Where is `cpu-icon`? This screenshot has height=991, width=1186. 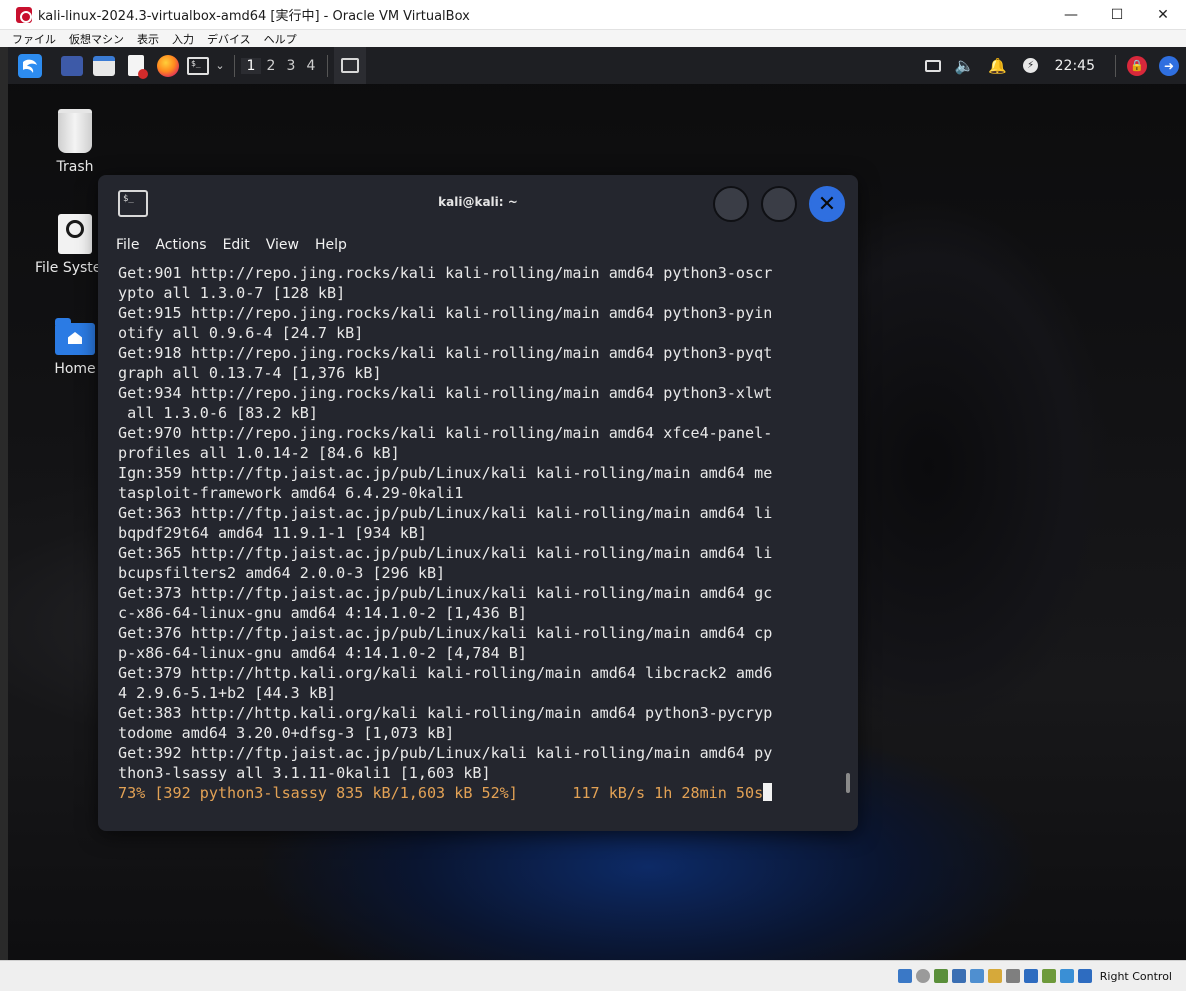 cpu-icon is located at coordinates (1048, 976).